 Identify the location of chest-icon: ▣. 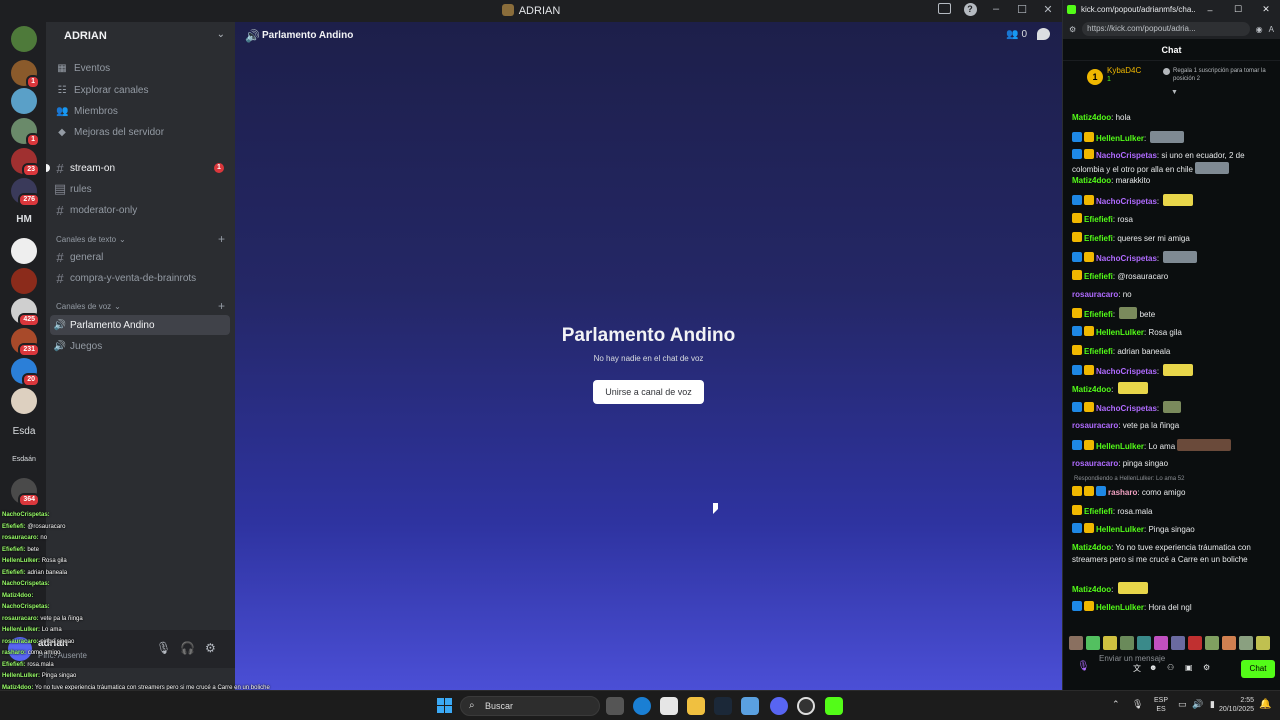
(1189, 667).